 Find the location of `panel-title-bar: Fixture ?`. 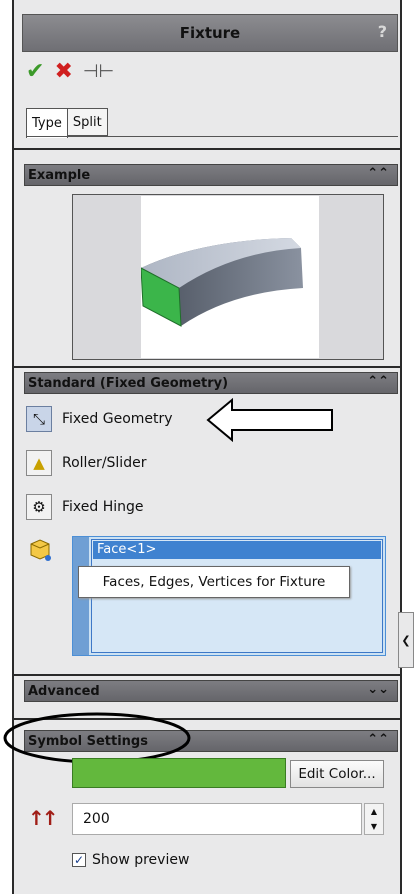

panel-title-bar: Fixture ? is located at coordinates (210, 33).